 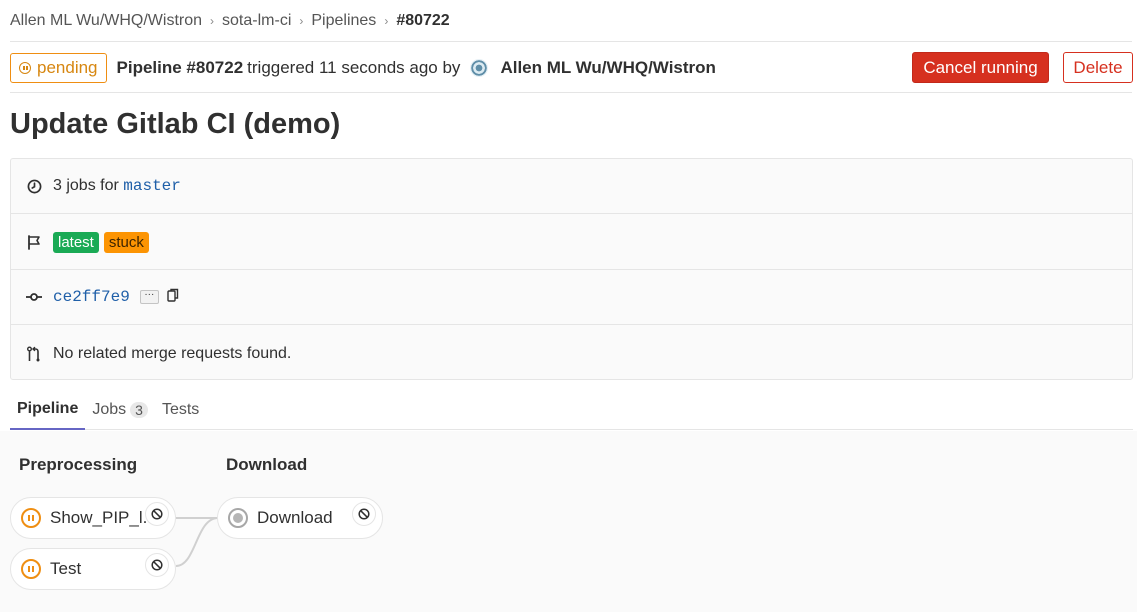 I want to click on job-name: Test, so click(x=66, y=568).